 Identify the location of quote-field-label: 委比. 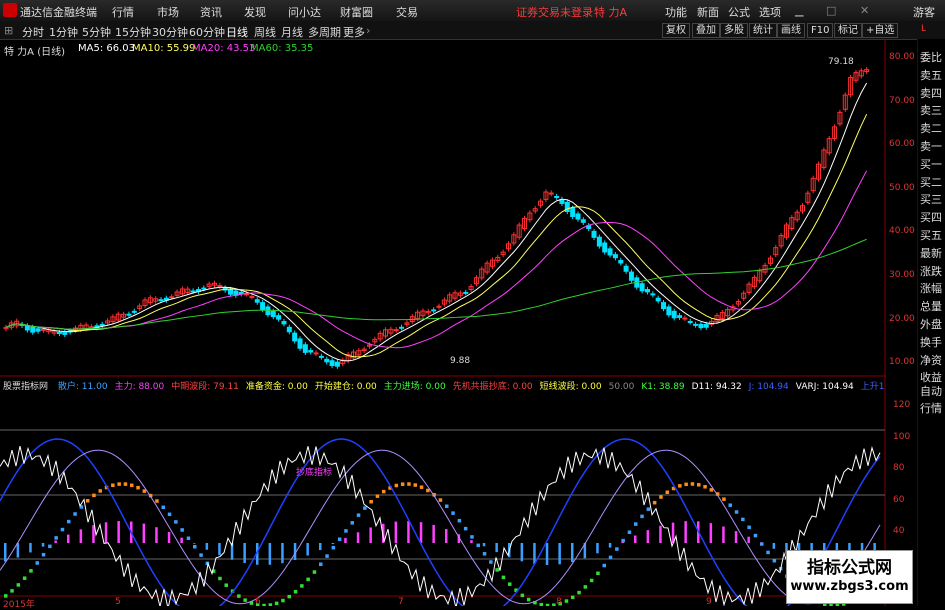
(932, 57).